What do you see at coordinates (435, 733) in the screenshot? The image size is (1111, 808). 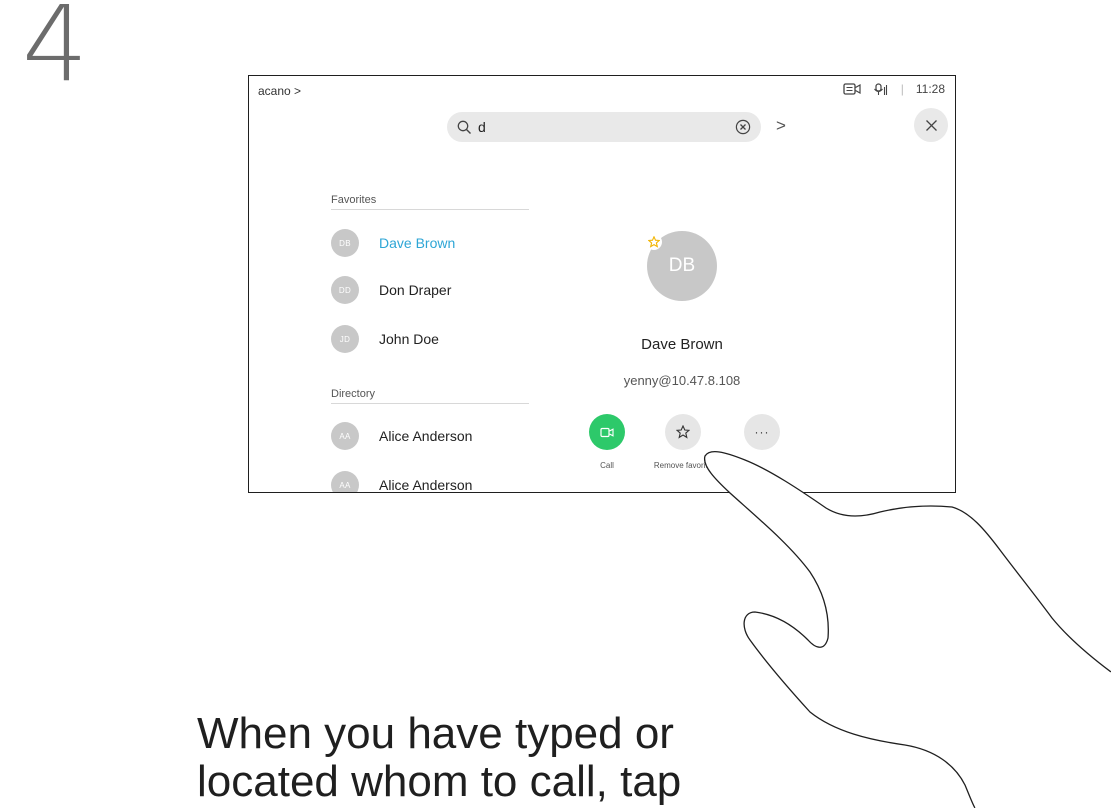 I see `instruction-line-1: When you have typed or` at bounding box center [435, 733].